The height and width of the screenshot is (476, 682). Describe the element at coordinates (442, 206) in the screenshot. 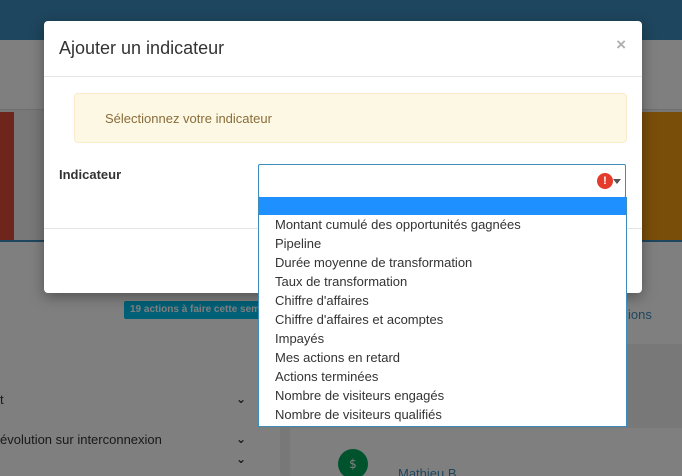

I see `dropdown-option-empty` at that location.